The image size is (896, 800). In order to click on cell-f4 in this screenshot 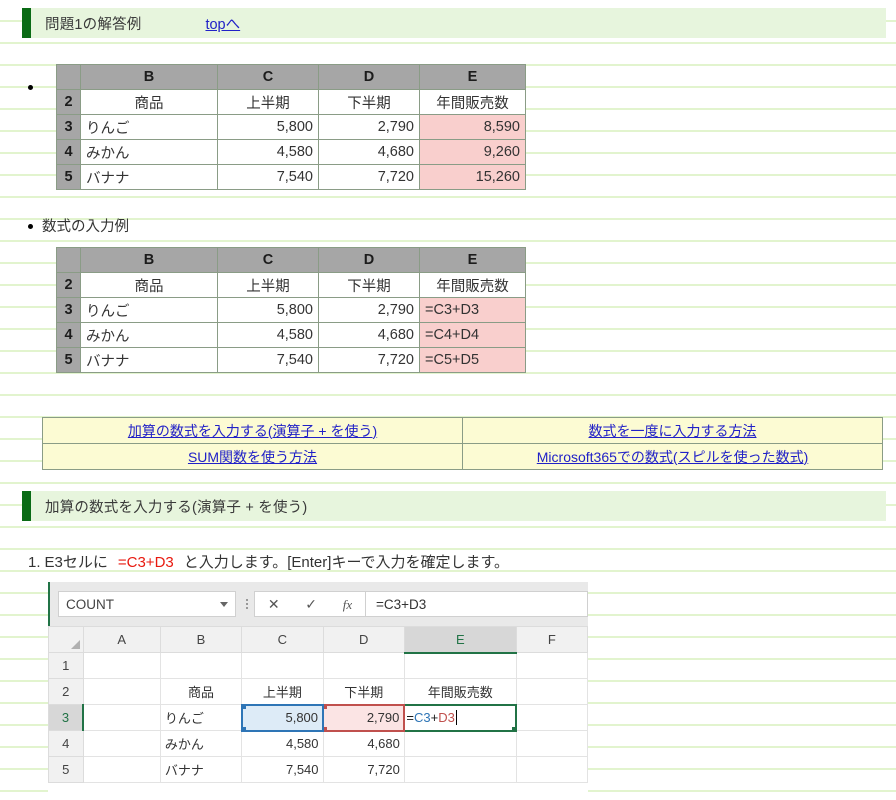, I will do `click(551, 743)`.